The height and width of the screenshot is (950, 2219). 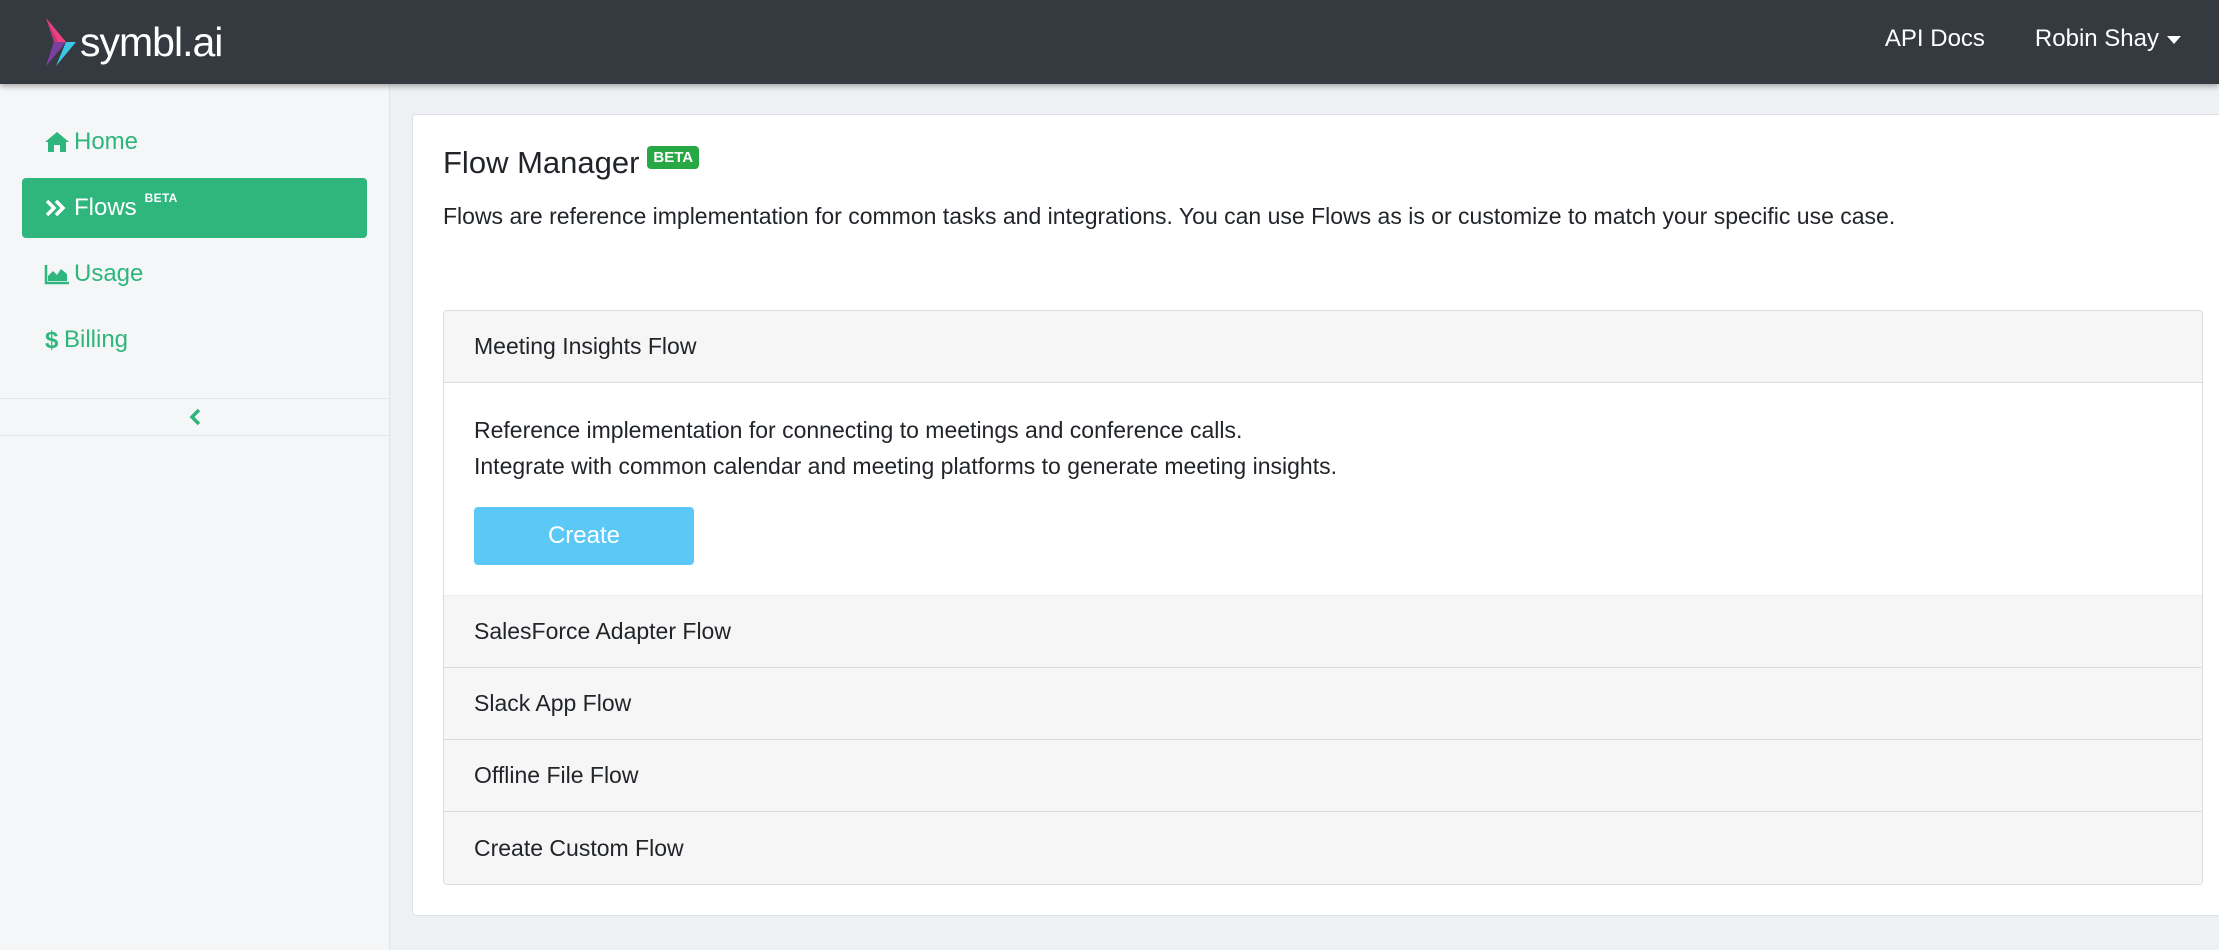 I want to click on sidebar-item-billing: $ Billing, so click(x=194, y=340).